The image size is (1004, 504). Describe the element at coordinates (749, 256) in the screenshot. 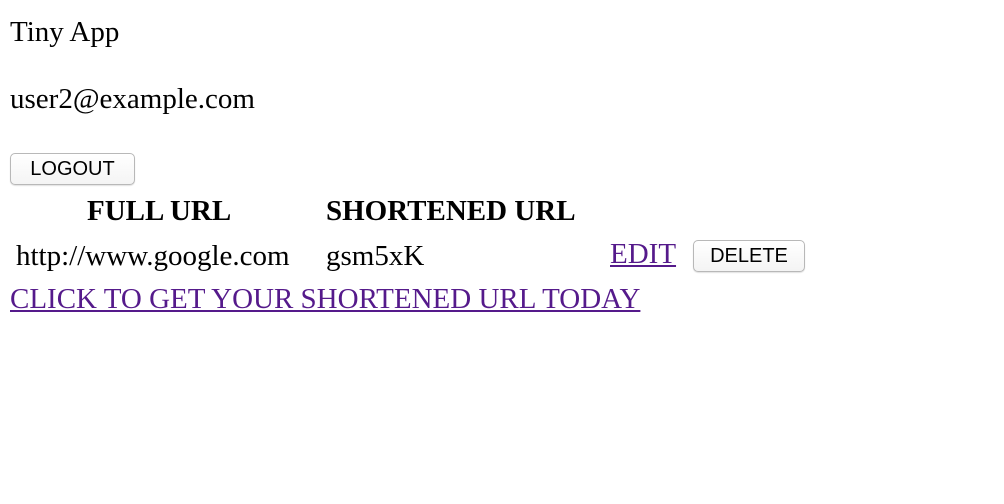

I see `delete-button: DELETE` at that location.